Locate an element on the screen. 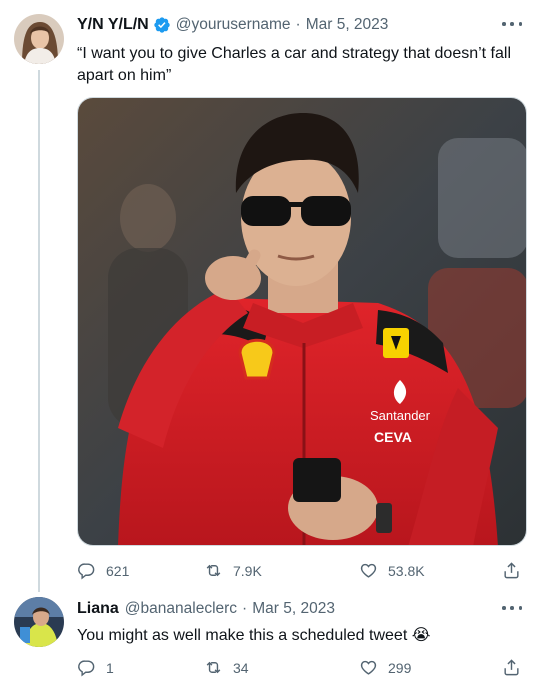 The image size is (540, 691). author-display-name: Y/N Y/L/N is located at coordinates (113, 25).